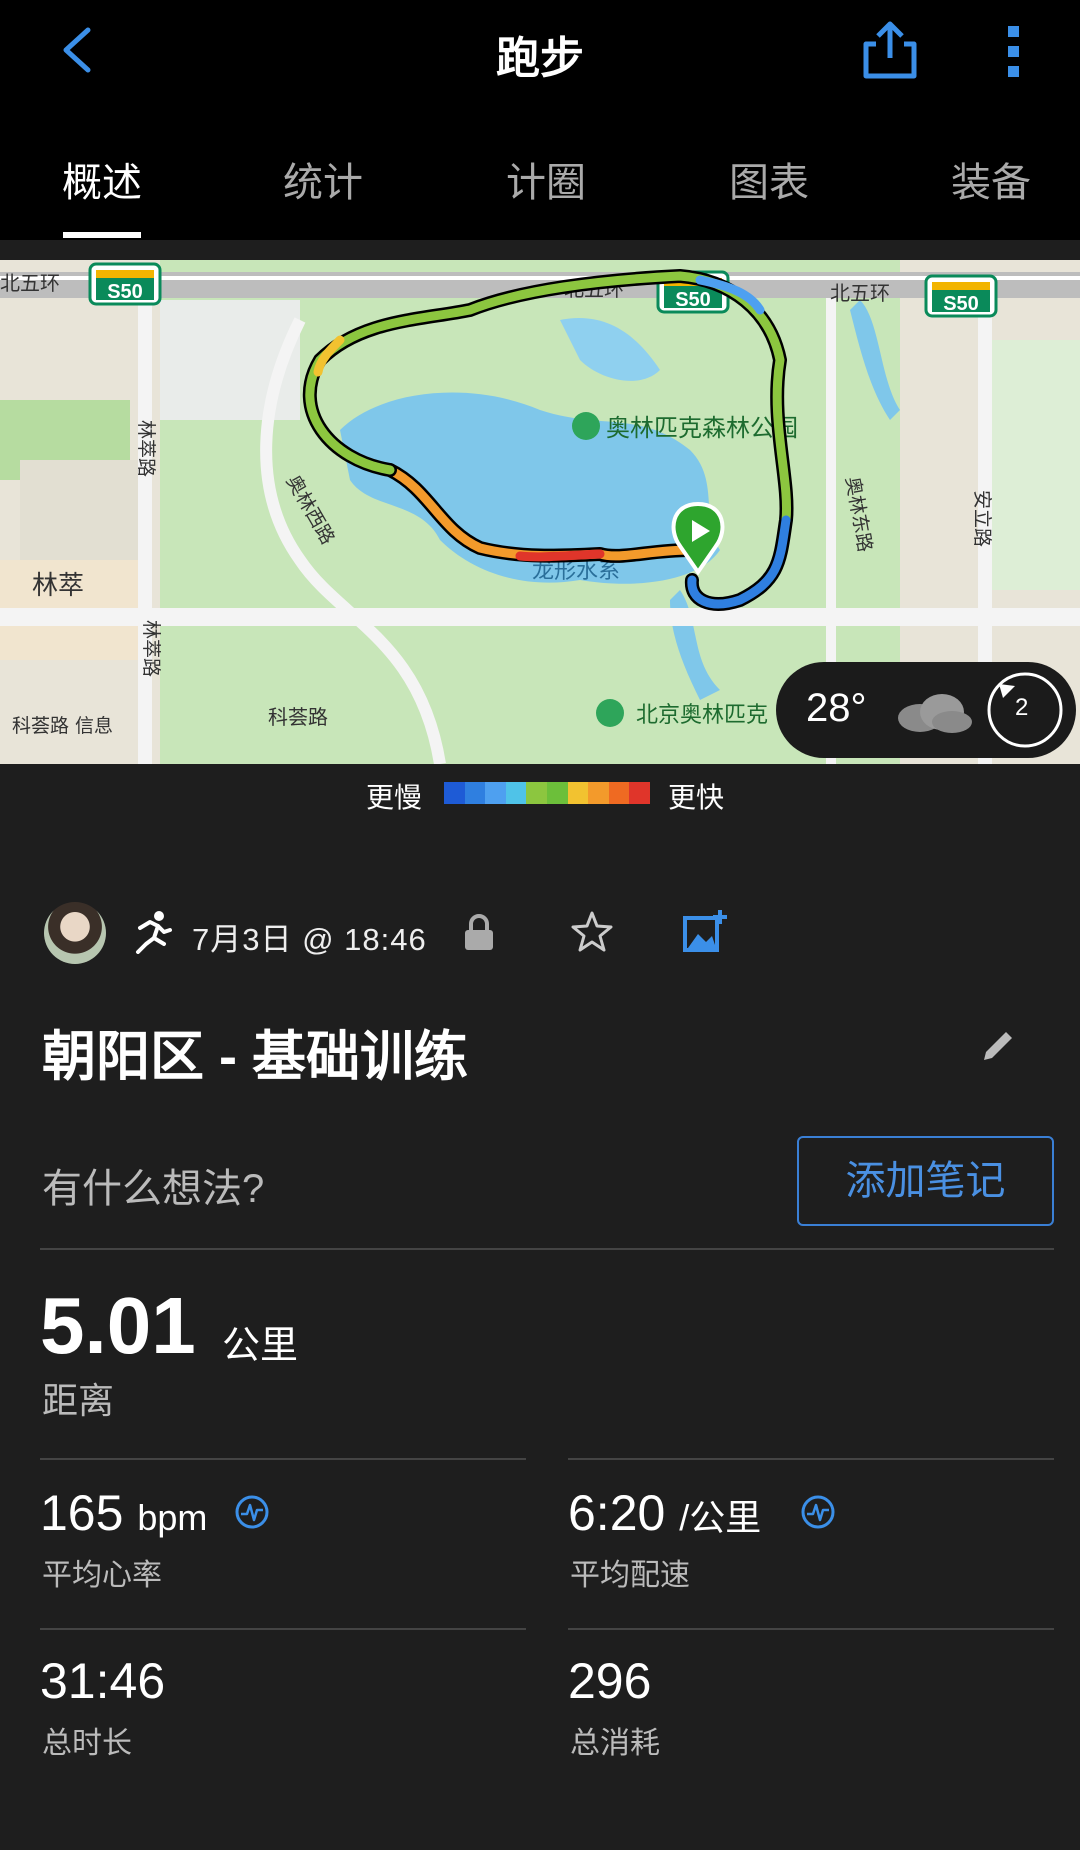 Image resolution: width=1080 pixels, height=1850 pixels. I want to click on map-label: 科荟路 信息, so click(62, 726).